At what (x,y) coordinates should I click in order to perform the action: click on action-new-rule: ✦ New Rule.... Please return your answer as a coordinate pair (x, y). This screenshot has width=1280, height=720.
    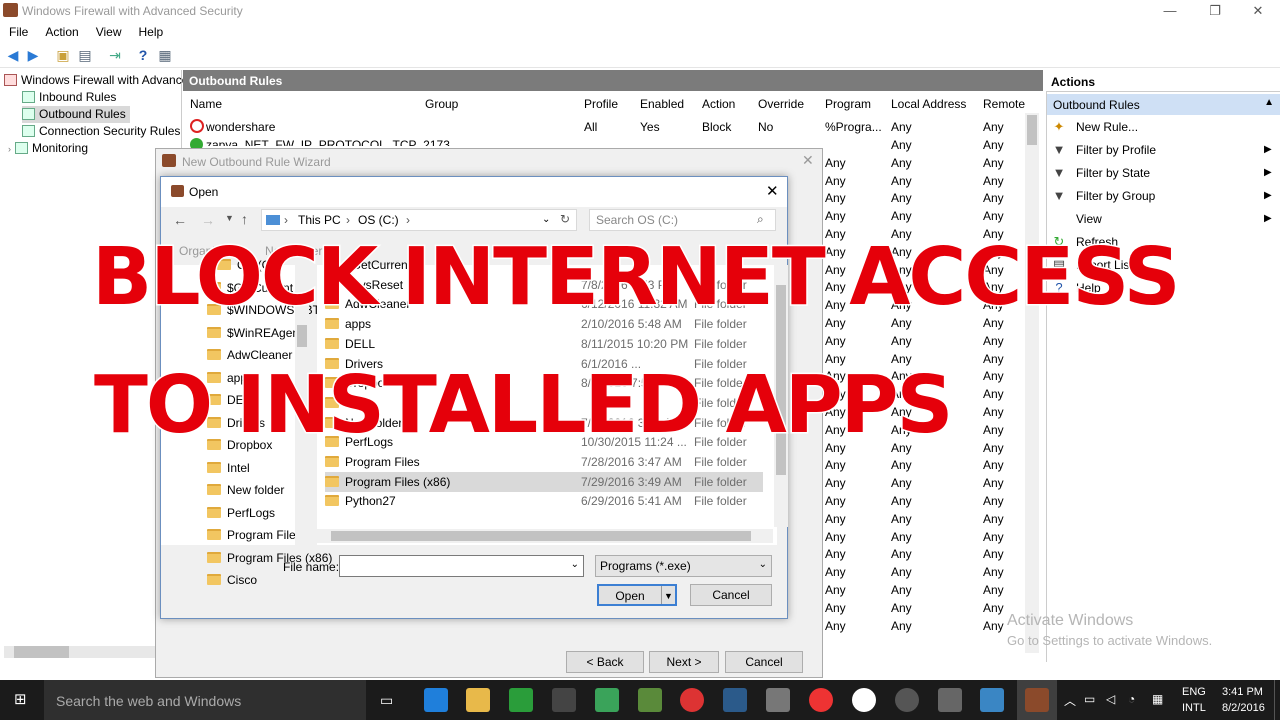
    Looking at the image, I should click on (1095, 127).